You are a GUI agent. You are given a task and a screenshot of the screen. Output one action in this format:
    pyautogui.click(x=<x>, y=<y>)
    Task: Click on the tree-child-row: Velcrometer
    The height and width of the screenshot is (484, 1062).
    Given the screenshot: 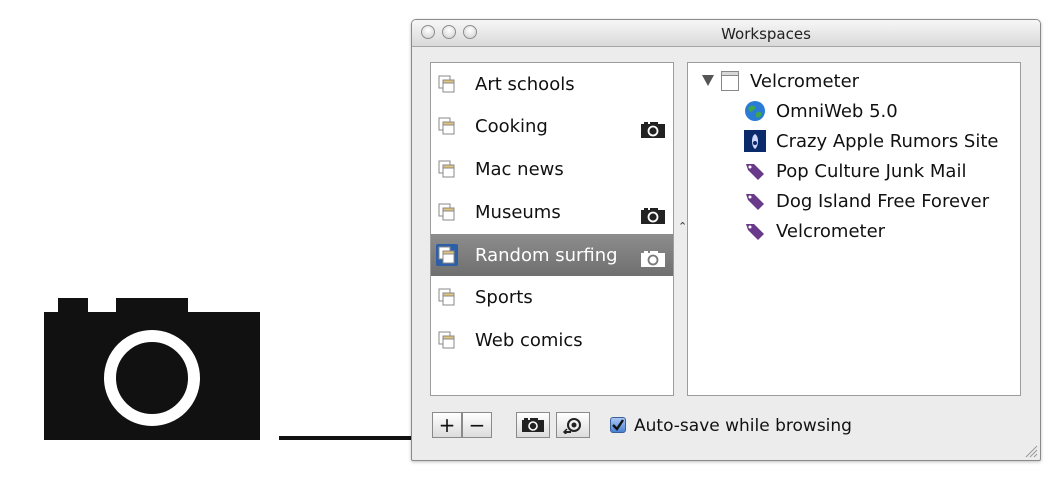 What is the action you would take?
    pyautogui.click(x=814, y=231)
    